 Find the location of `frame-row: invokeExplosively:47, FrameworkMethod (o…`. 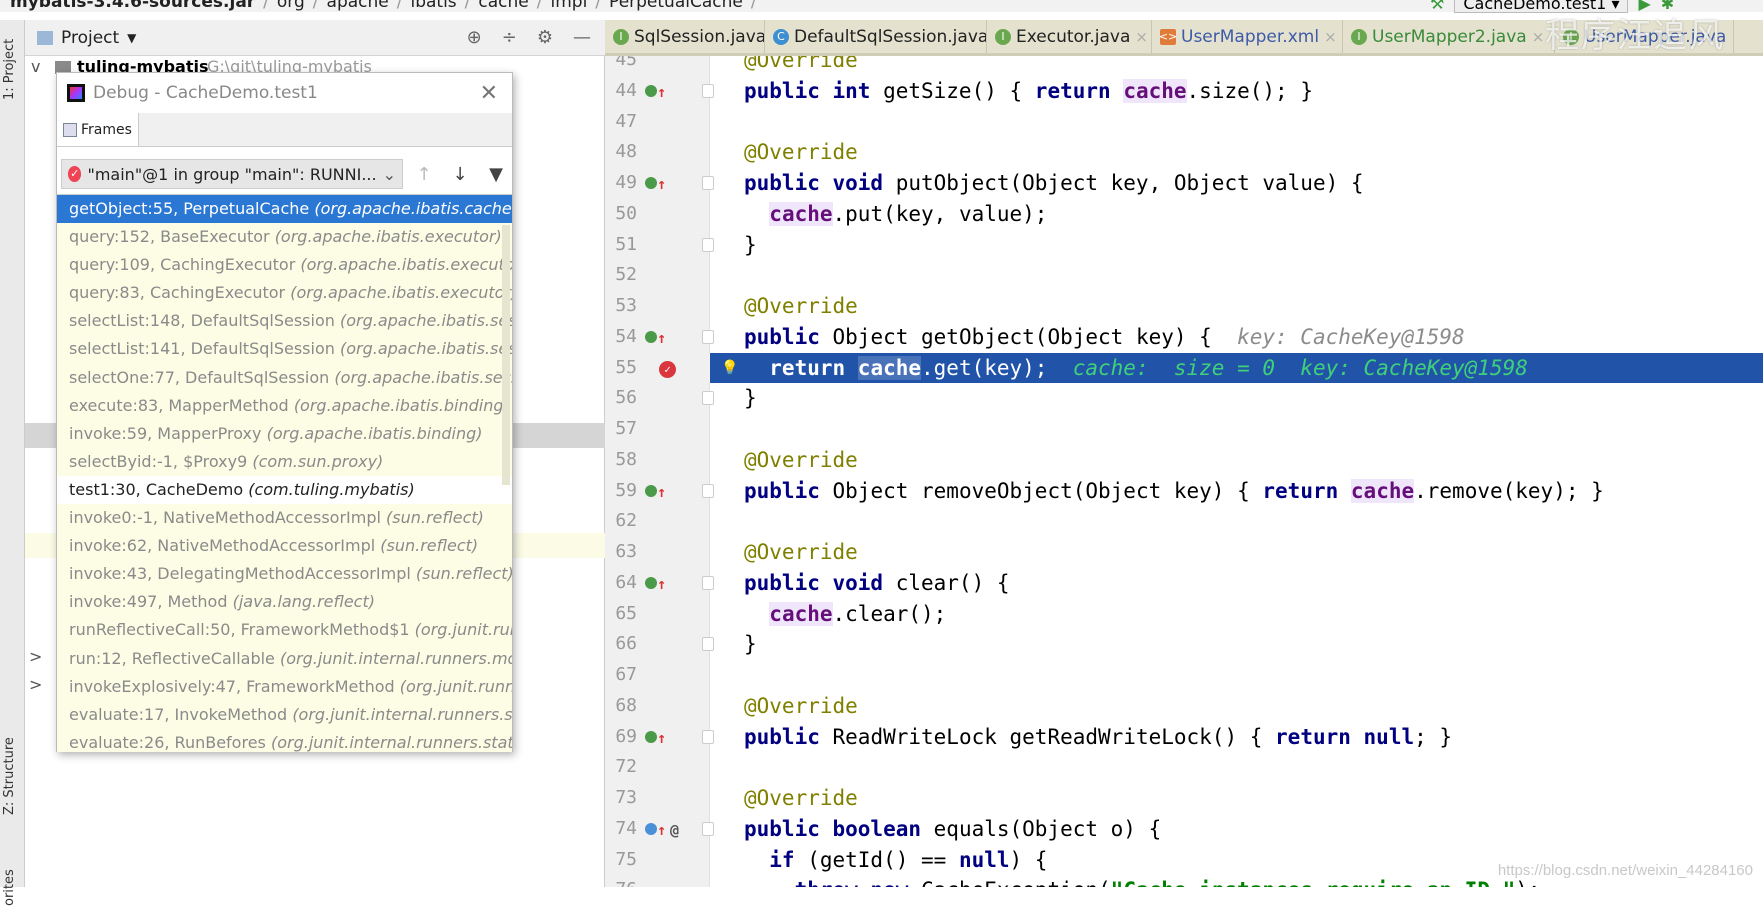

frame-row: invokeExplosively:47, FrameworkMethod (o… is located at coordinates (284, 687).